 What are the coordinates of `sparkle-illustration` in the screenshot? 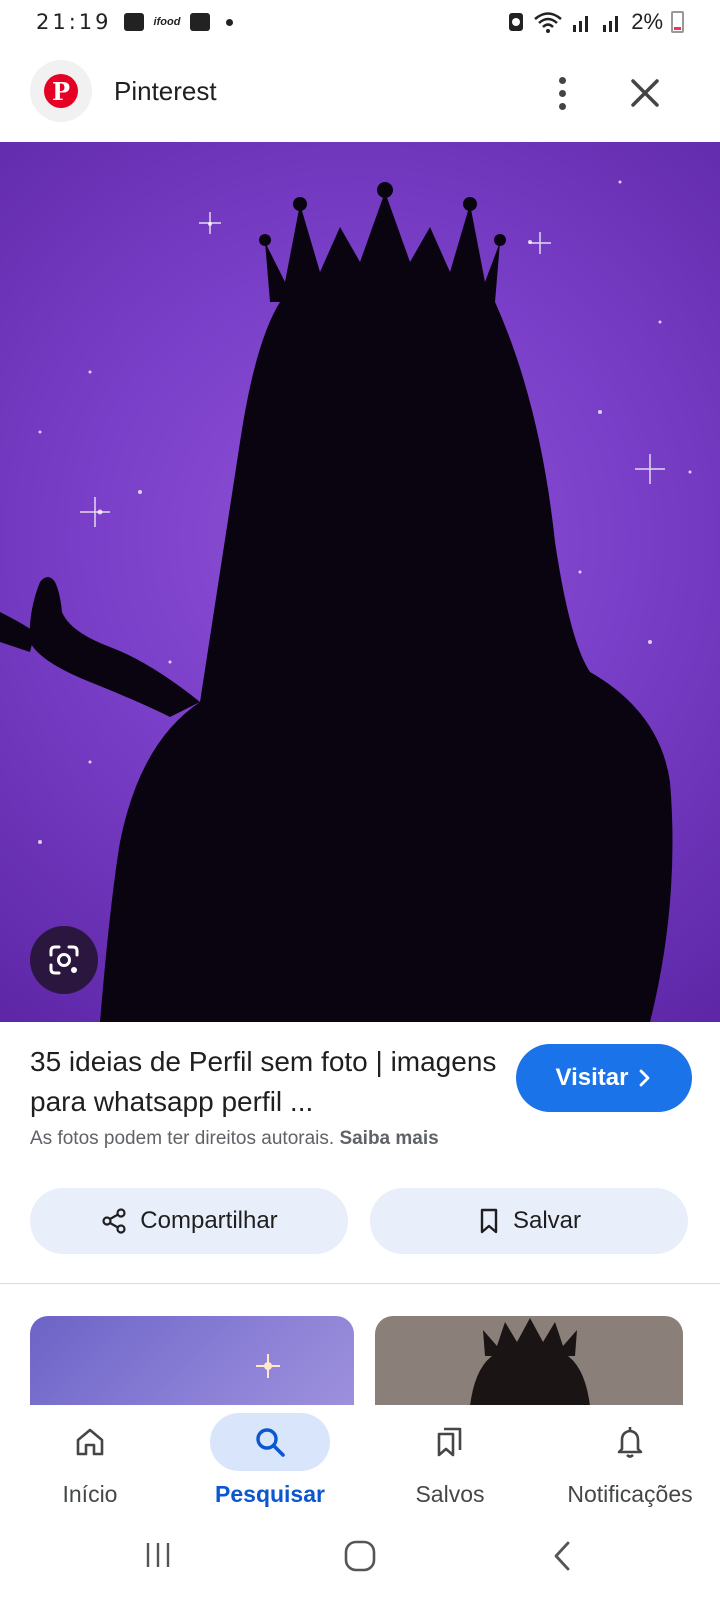 It's located at (268, 1366).